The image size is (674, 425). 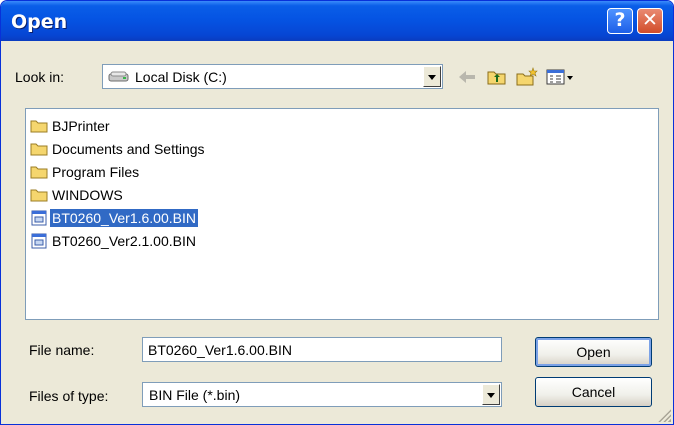 What do you see at coordinates (272, 76) in the screenshot?
I see `look-in-dropdown: Local Disk (C:)` at bounding box center [272, 76].